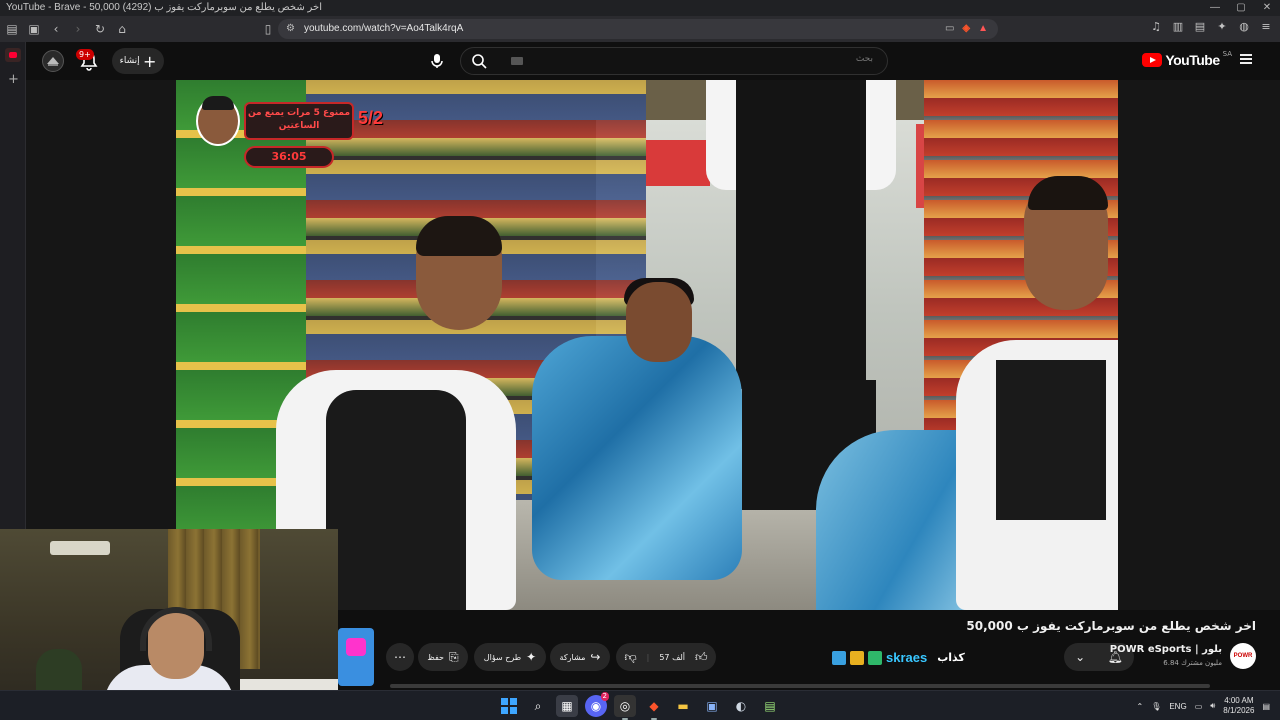 The height and width of the screenshot is (720, 1280). What do you see at coordinates (1266, 706) in the screenshot?
I see `notification-center-icon: ▤` at bounding box center [1266, 706].